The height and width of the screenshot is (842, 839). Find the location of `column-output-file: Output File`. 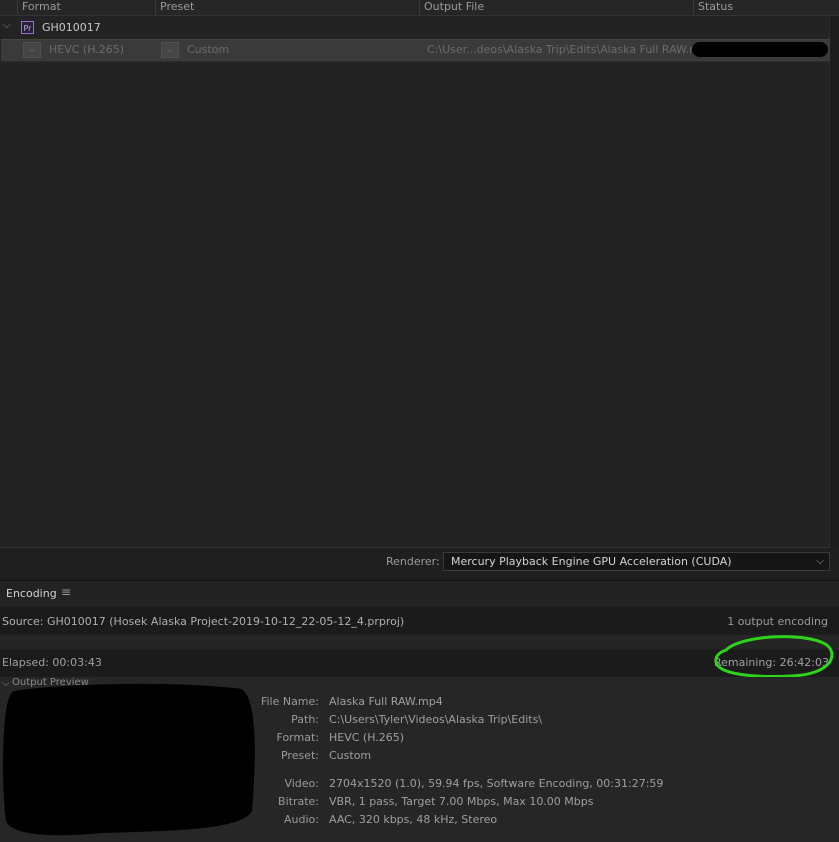

column-output-file: Output File is located at coordinates (558, 7).